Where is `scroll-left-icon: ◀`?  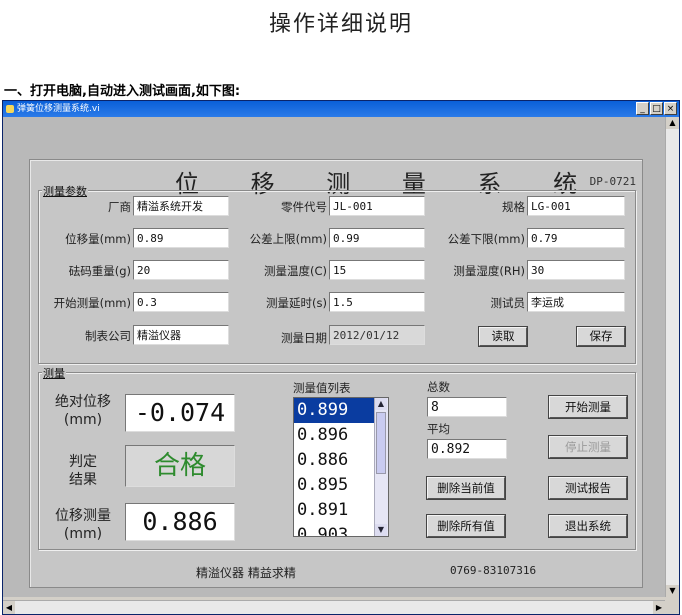
scroll-left-icon: ◀ is located at coordinates (9, 607).